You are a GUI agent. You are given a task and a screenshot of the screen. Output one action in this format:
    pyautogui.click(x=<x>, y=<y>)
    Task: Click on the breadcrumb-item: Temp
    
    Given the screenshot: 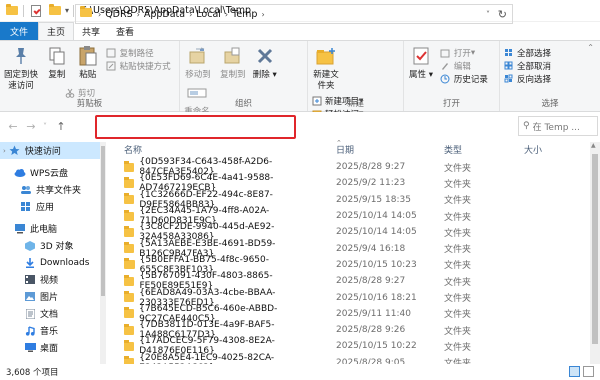 What is the action you would take?
    pyautogui.click(x=244, y=14)
    